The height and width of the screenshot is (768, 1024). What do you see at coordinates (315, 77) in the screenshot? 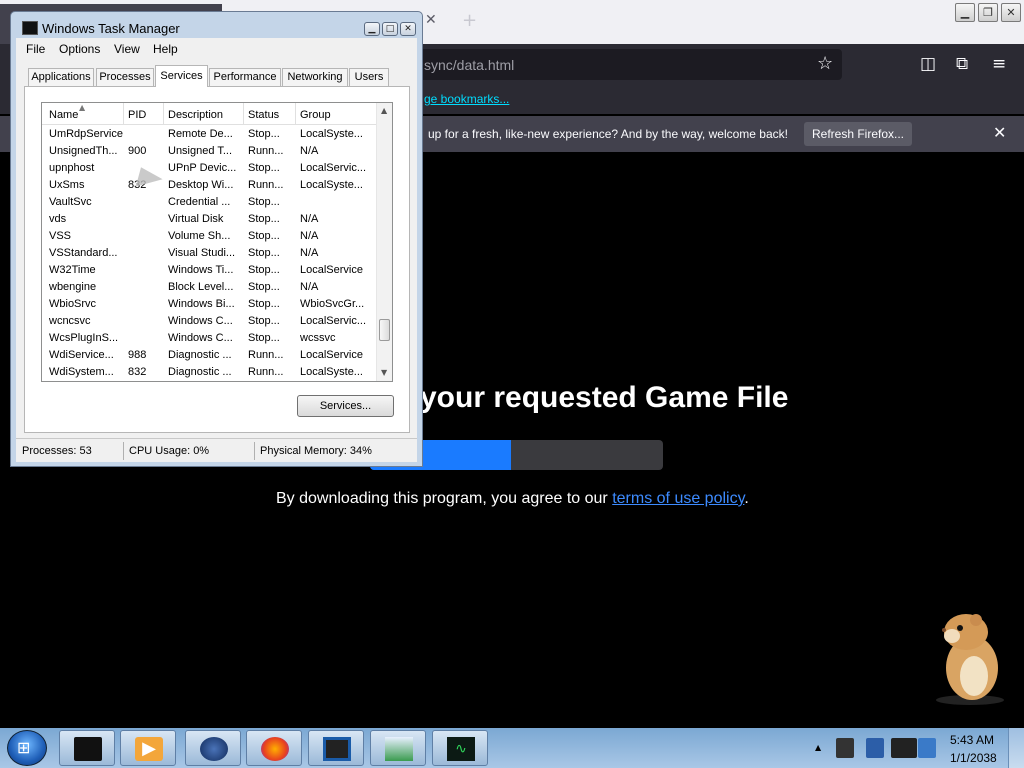
I see `tab-networking: Networking` at bounding box center [315, 77].